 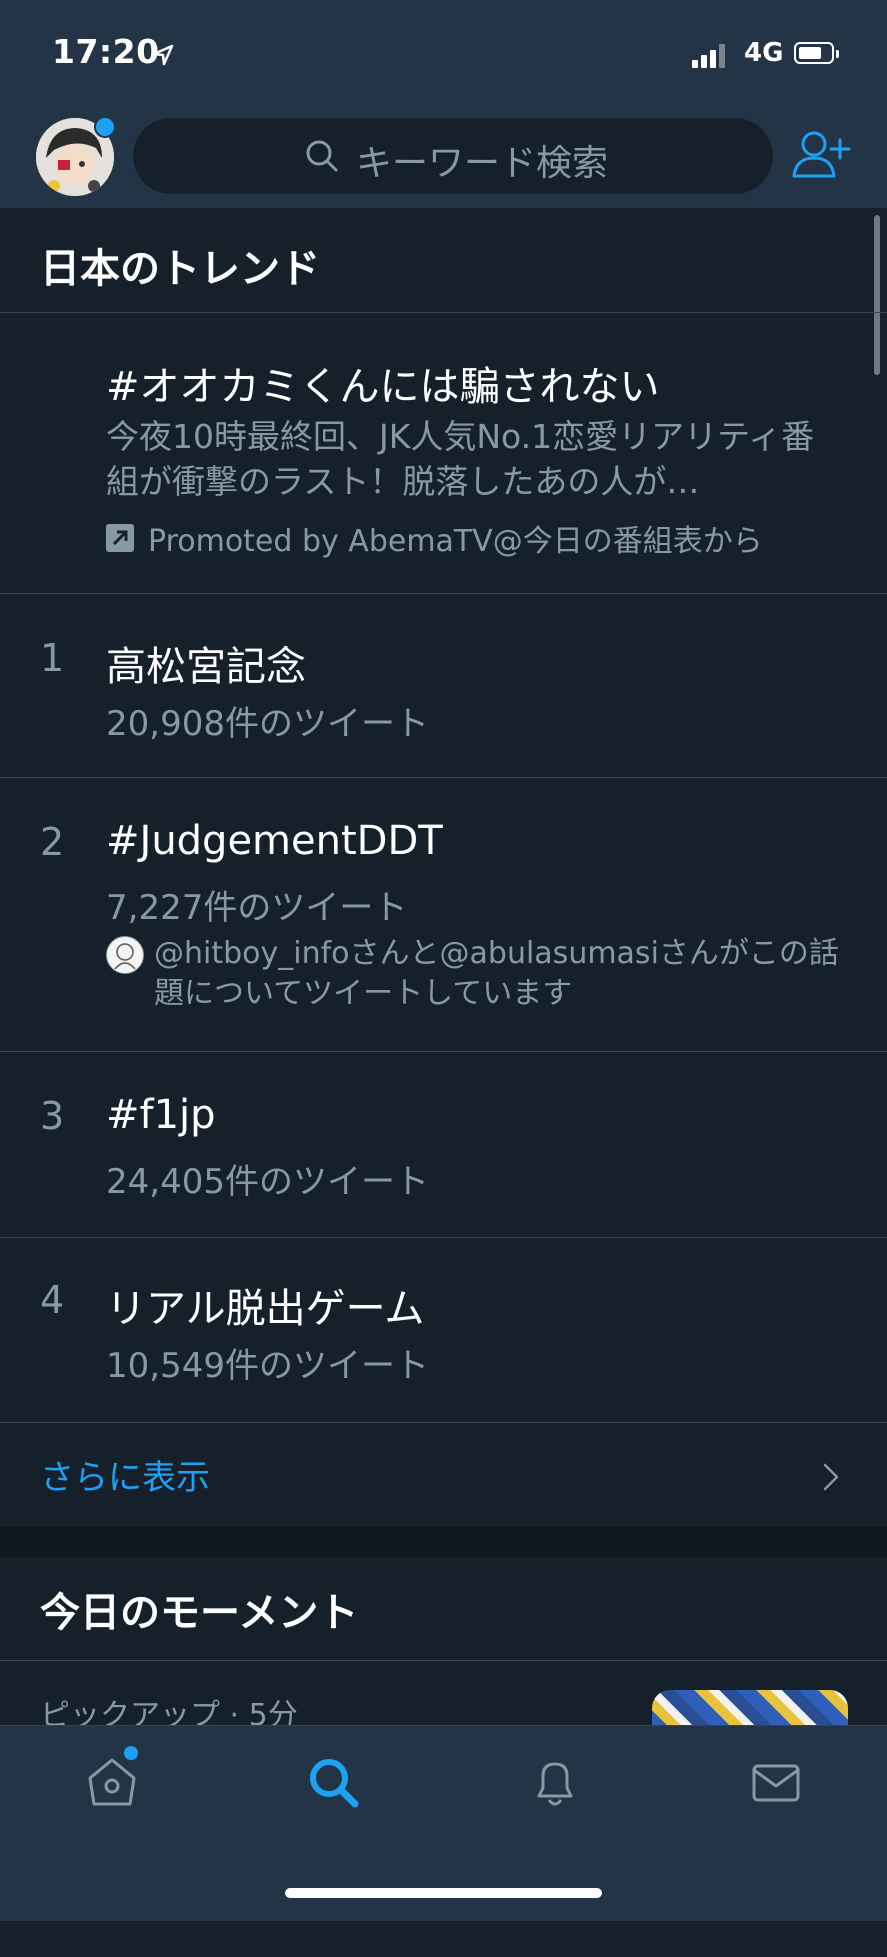 I want to click on trends-title: 日本のトレンド, so click(x=180, y=269).